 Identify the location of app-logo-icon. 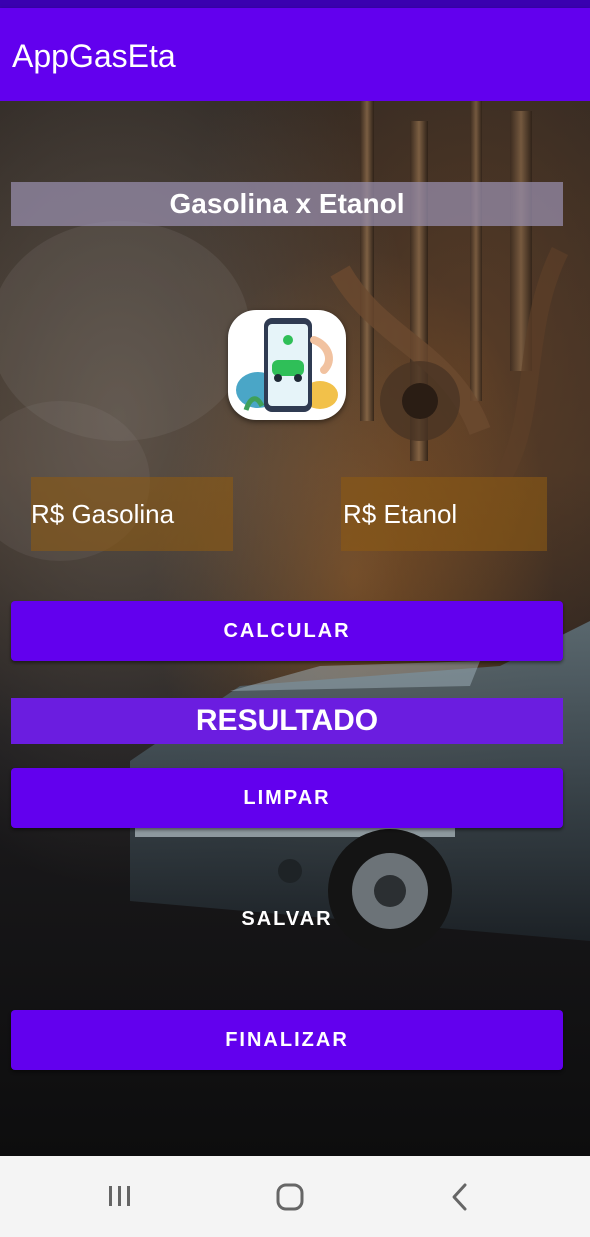
(287, 365).